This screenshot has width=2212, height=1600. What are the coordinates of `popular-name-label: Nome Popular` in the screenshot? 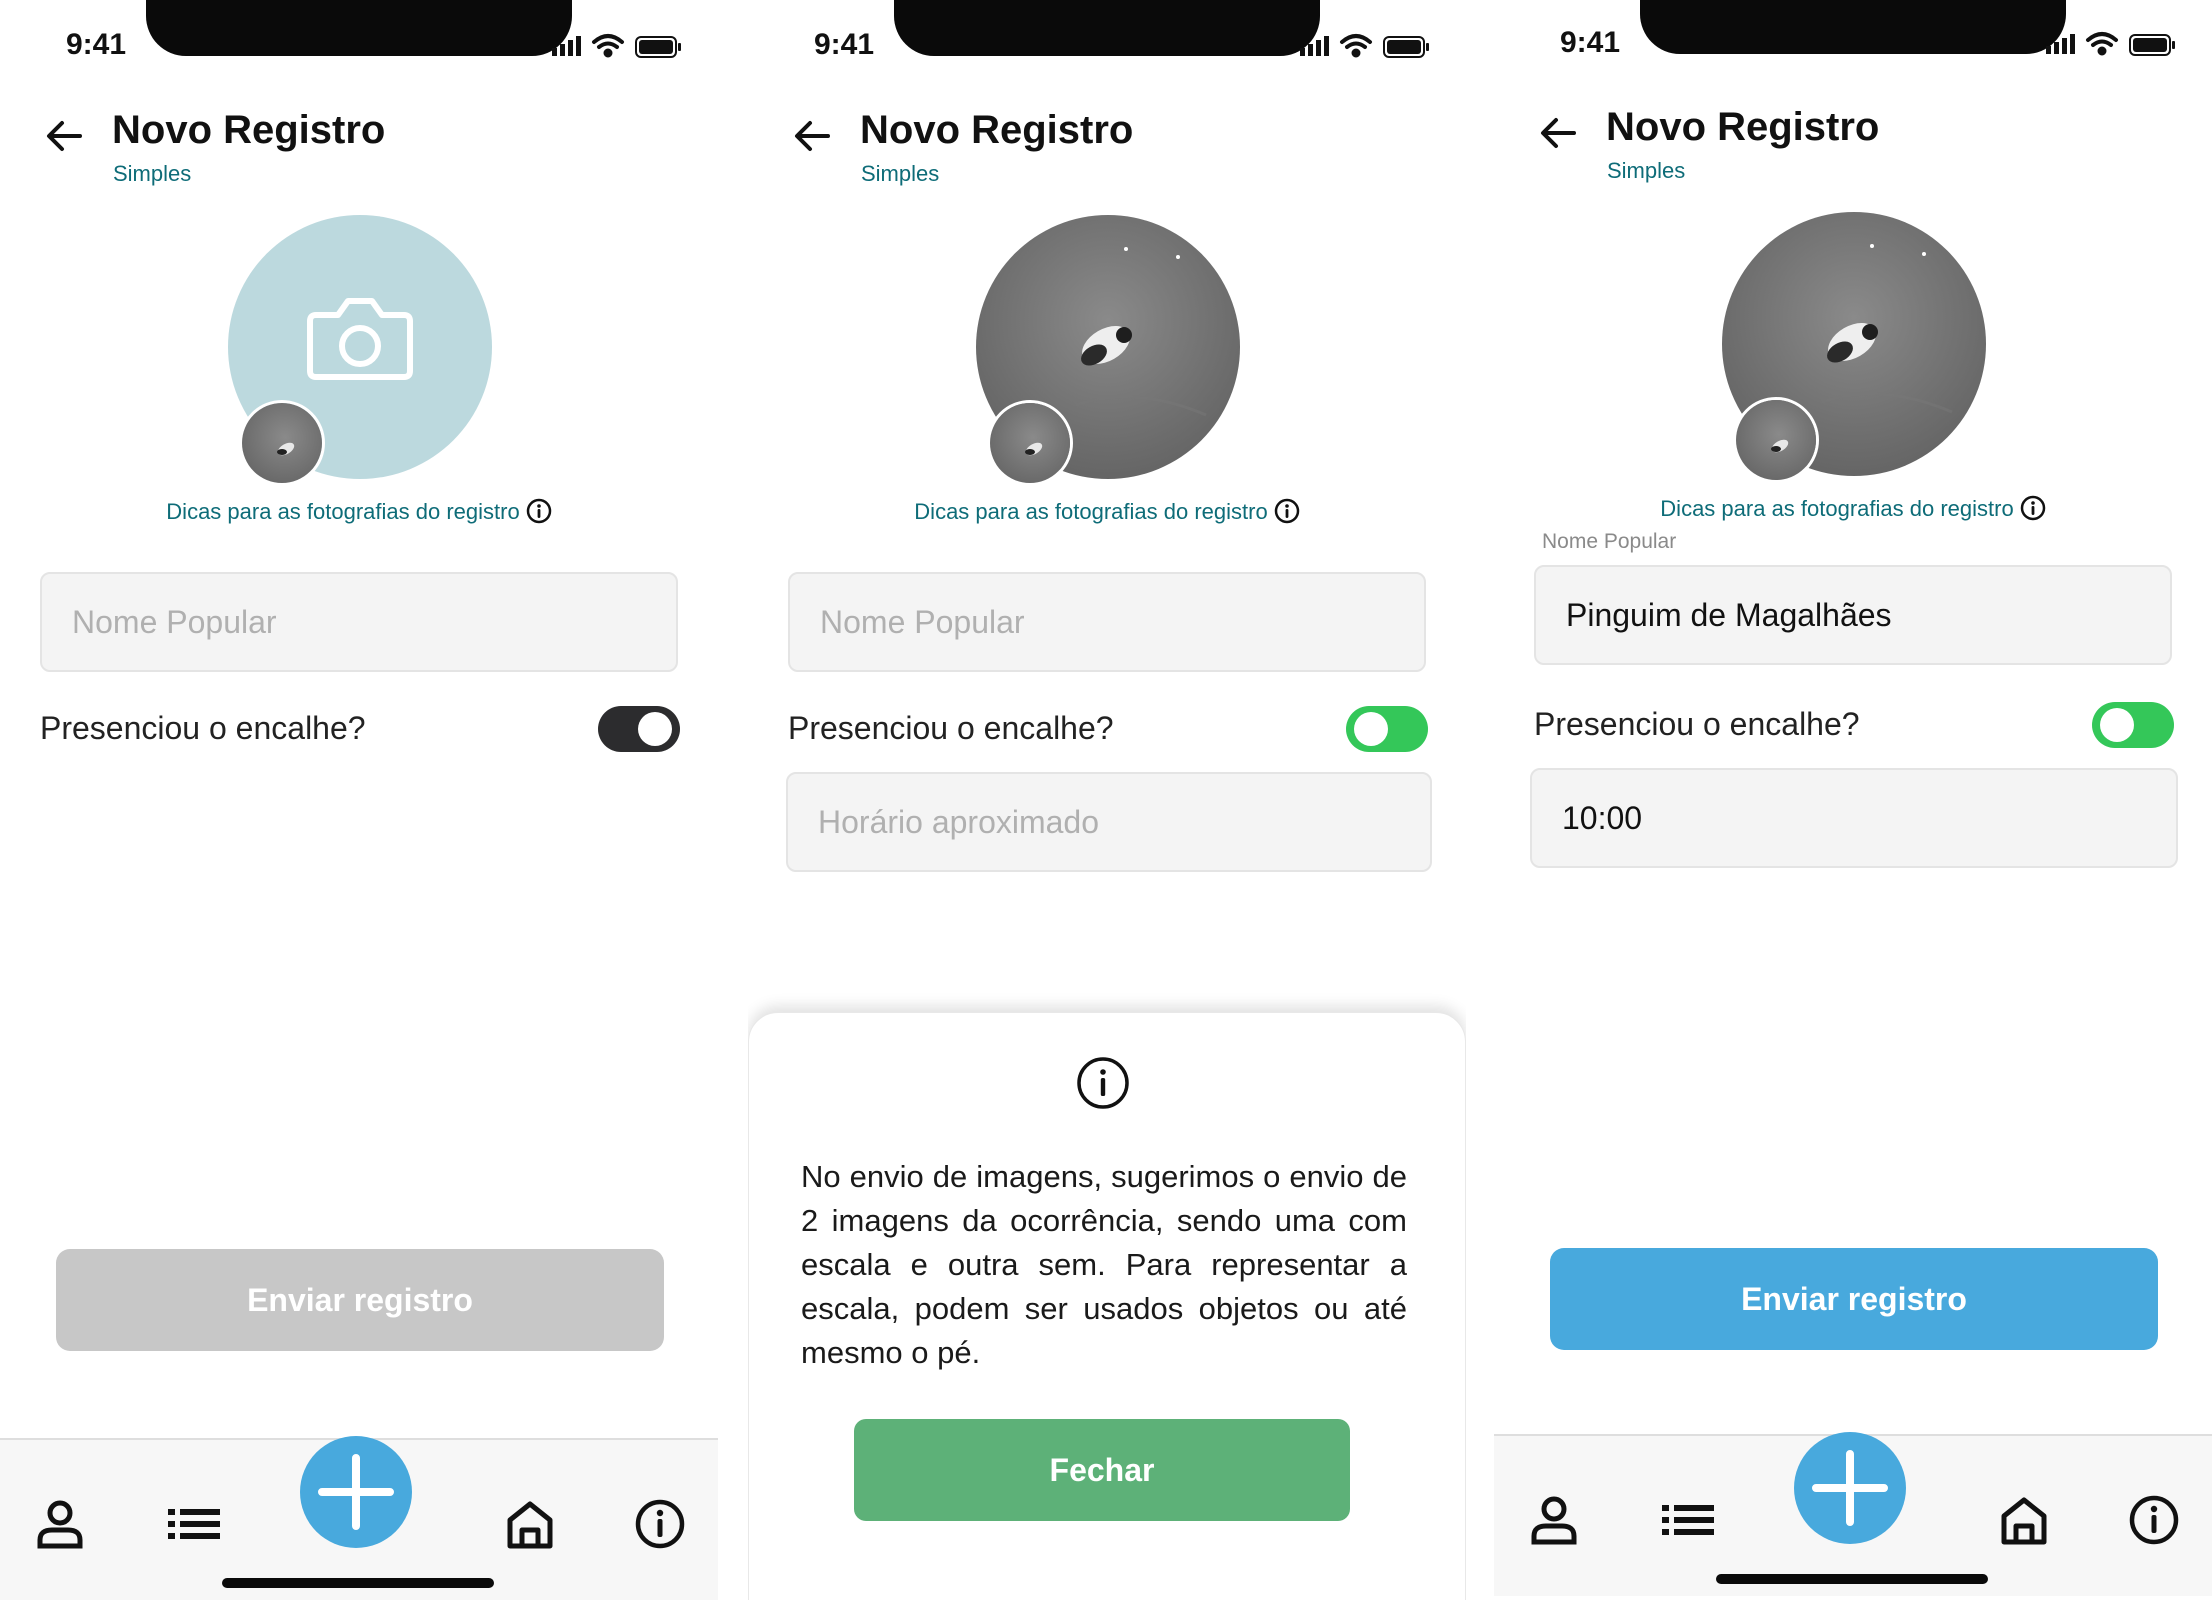 It's located at (1609, 541).